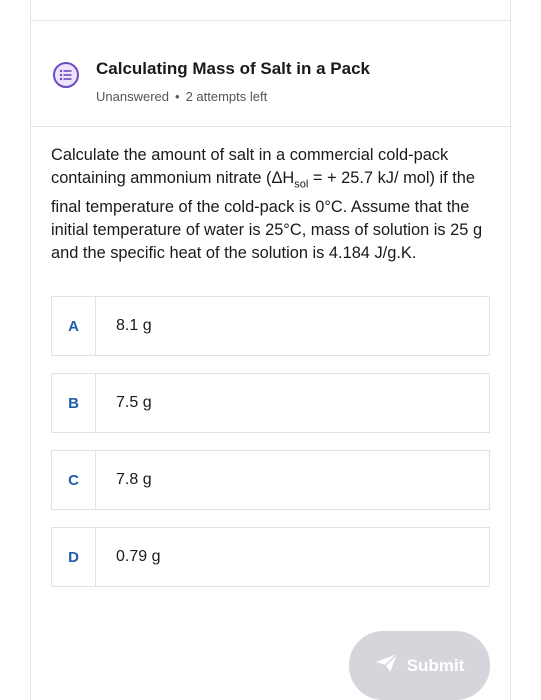 Image resolution: width=541 pixels, height=700 pixels. Describe the element at coordinates (270, 557) in the screenshot. I see `answer-option-d: D 0.79 g` at that location.